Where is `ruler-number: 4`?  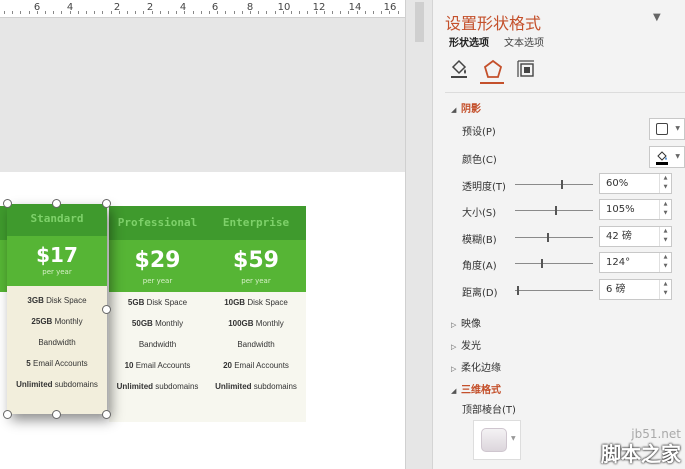 ruler-number: 4 is located at coordinates (70, 7).